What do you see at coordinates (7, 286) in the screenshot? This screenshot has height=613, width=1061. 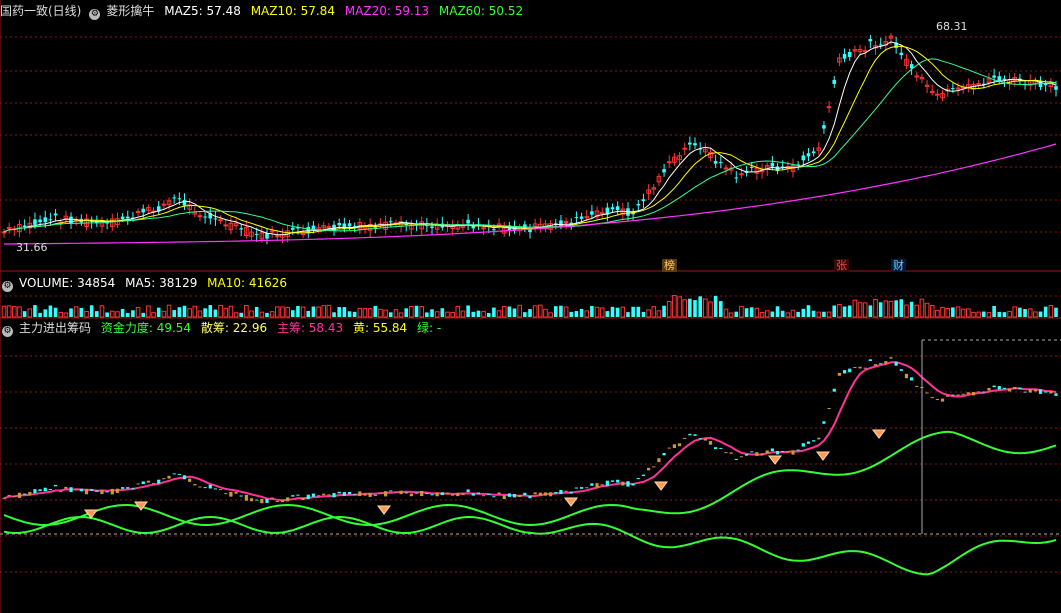 I see `volume-gear-icon: ⚙` at bounding box center [7, 286].